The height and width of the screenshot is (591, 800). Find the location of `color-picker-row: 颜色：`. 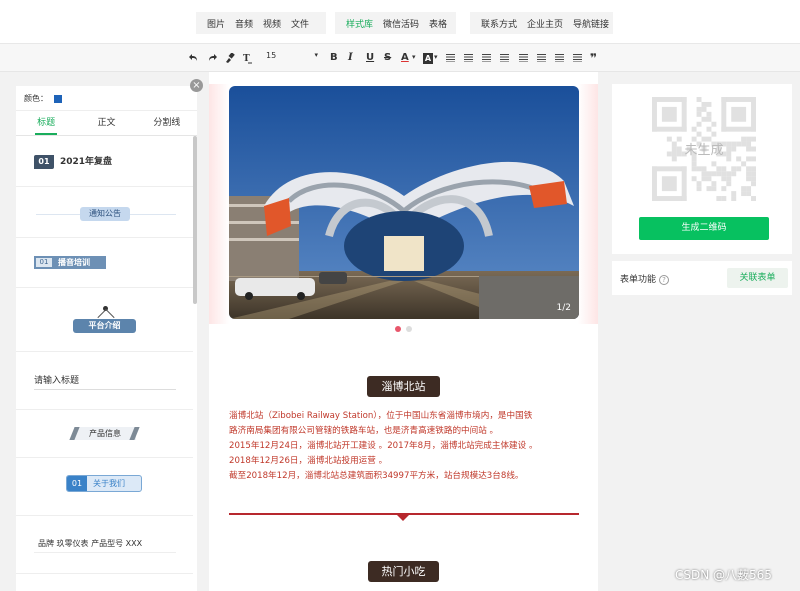

color-picker-row: 颜色： is located at coordinates (43, 98).